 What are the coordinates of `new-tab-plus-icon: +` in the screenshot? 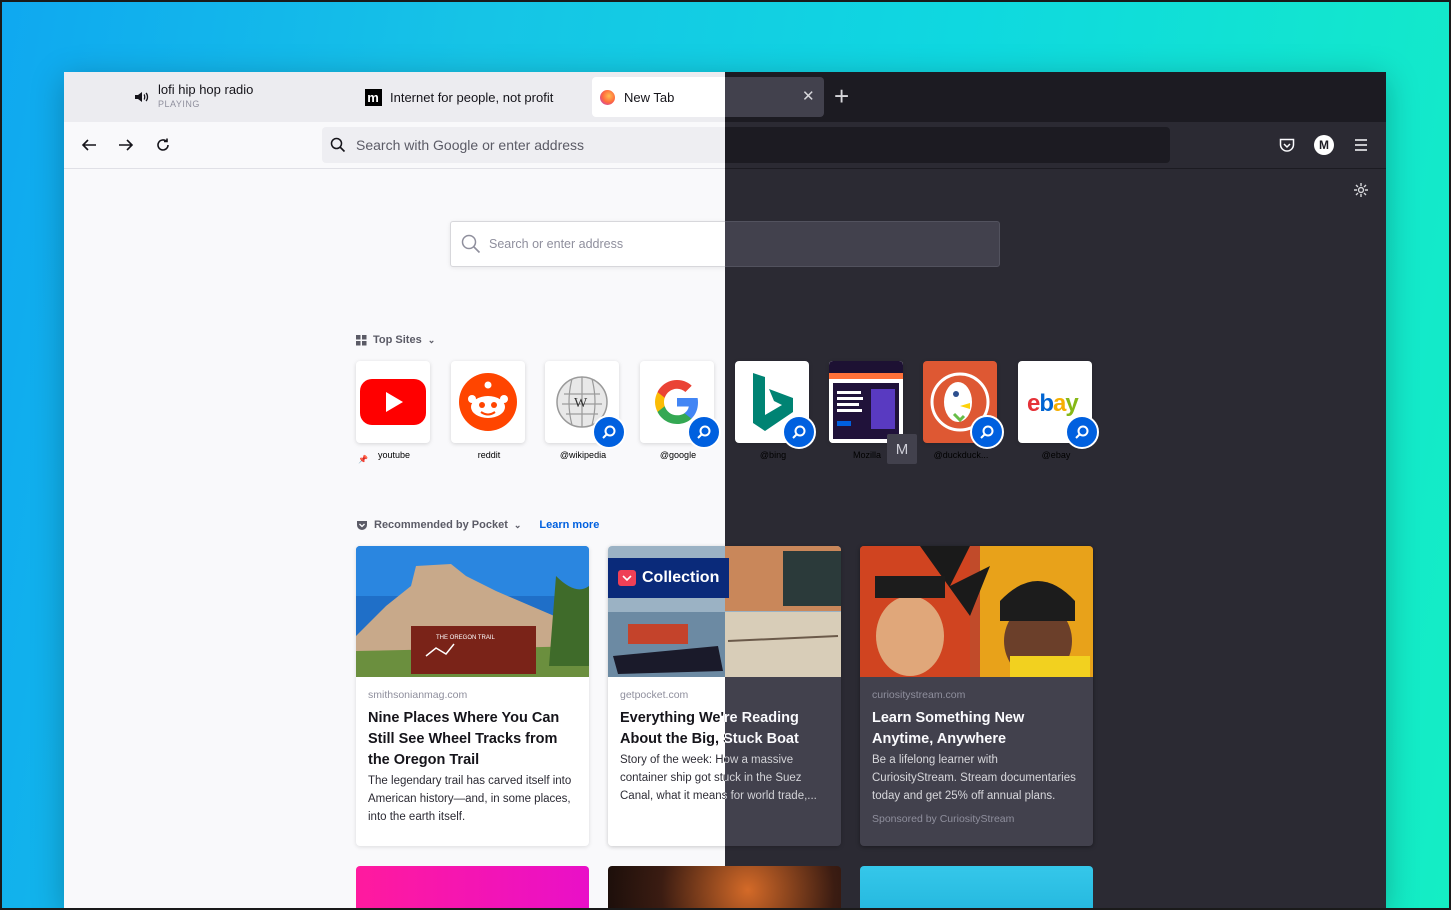 It's located at (841, 96).